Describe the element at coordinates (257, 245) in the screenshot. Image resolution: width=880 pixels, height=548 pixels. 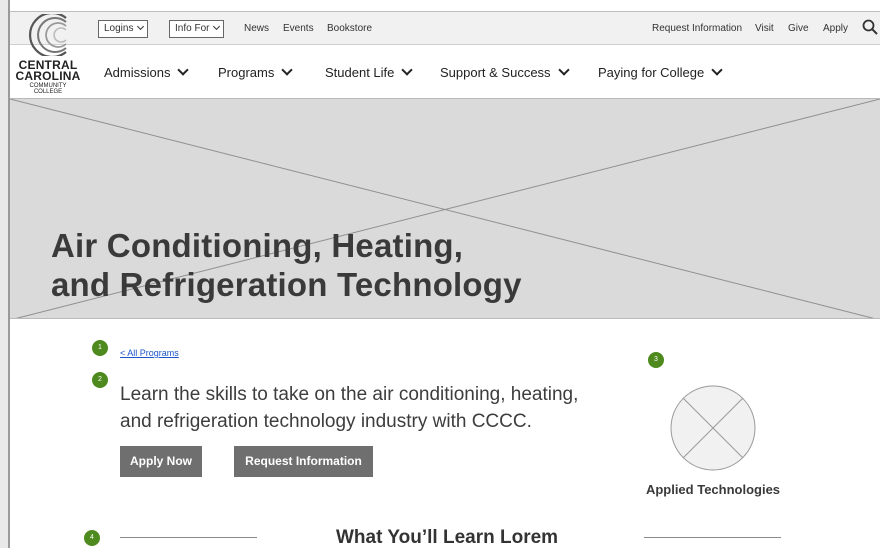
I see `page-title-line1: Air Conditioning, Heating,` at that location.